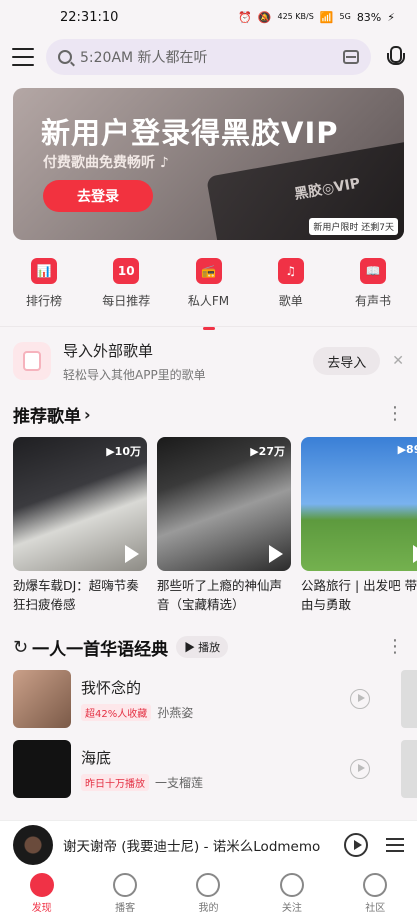  Describe the element at coordinates (20, 647) in the screenshot. I see `refresh-icon: ↻` at that location.